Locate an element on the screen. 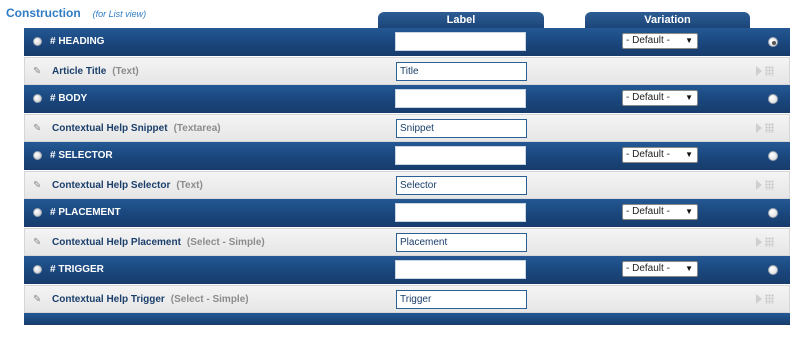  field-name-text: Contextual Help Trigger is located at coordinates (108, 299).